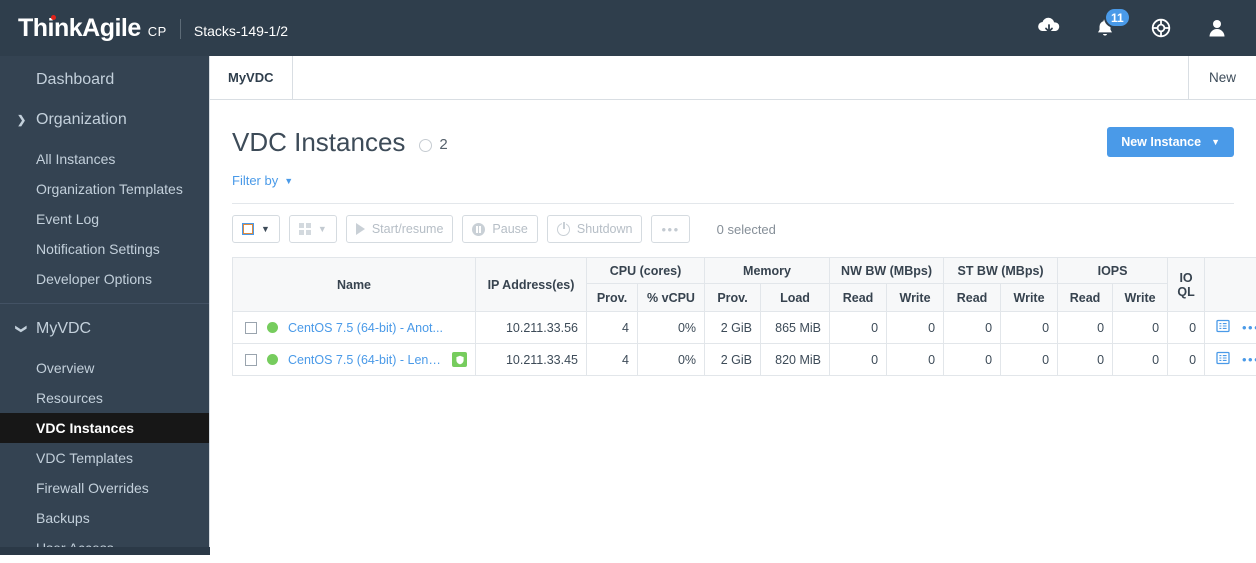 This screenshot has height=563, width=1256. Describe the element at coordinates (746, 229) in the screenshot. I see `selected-count-label: 0 selected` at that location.